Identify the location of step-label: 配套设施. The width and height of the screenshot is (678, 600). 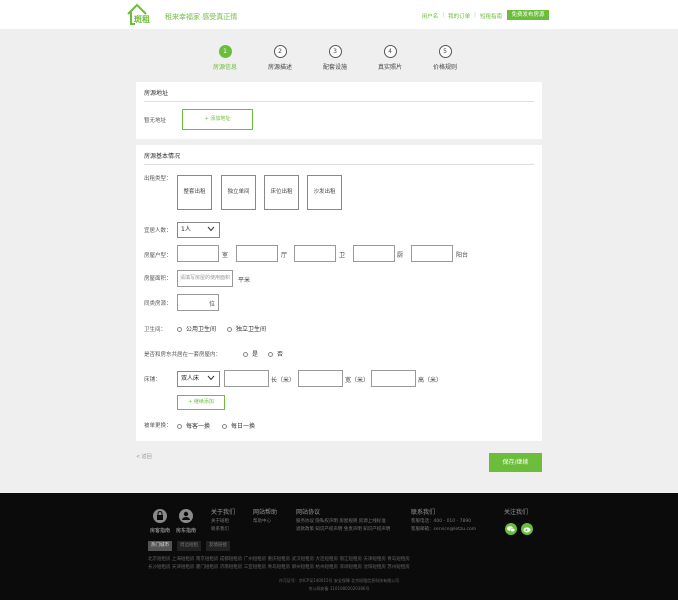
(334, 67).